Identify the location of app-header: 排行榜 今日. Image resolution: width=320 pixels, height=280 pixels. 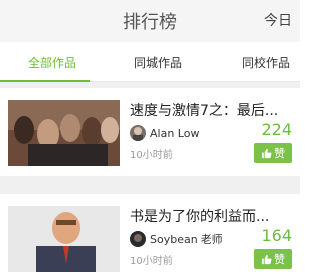
(150, 21).